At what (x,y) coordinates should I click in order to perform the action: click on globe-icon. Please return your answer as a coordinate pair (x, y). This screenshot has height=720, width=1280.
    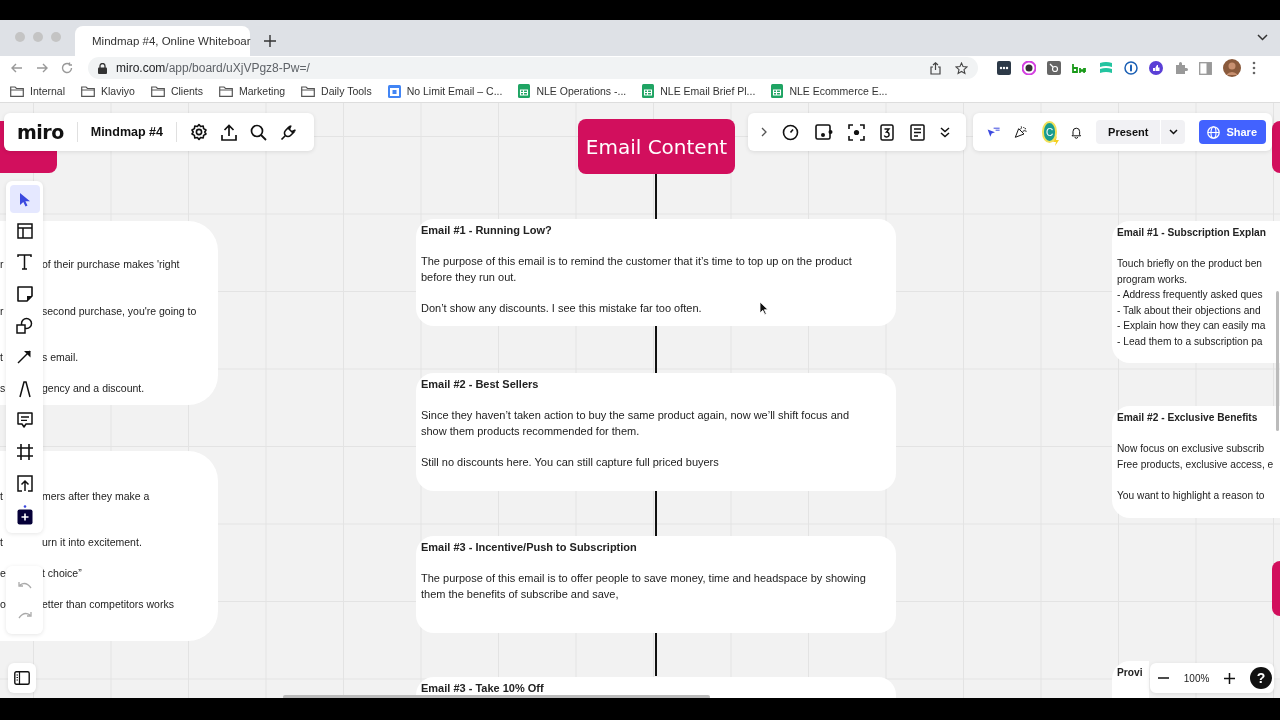
    Looking at the image, I should click on (1214, 132).